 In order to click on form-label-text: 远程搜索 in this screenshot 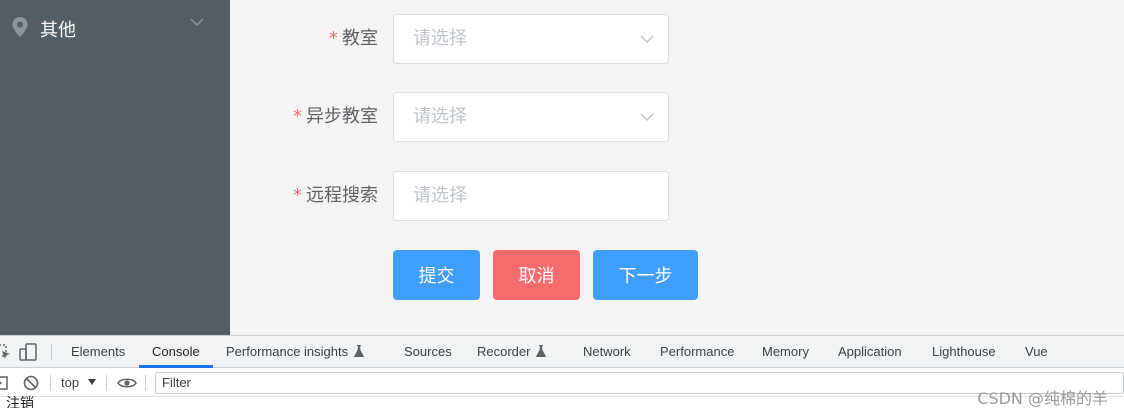, I will do `click(342, 195)`.